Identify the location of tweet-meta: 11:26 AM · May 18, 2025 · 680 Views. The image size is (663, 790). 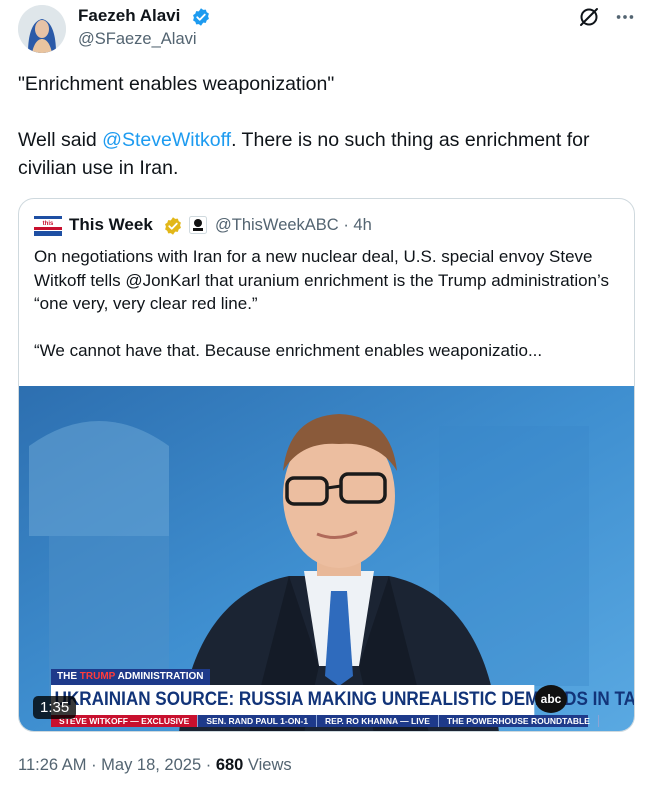
(155, 765).